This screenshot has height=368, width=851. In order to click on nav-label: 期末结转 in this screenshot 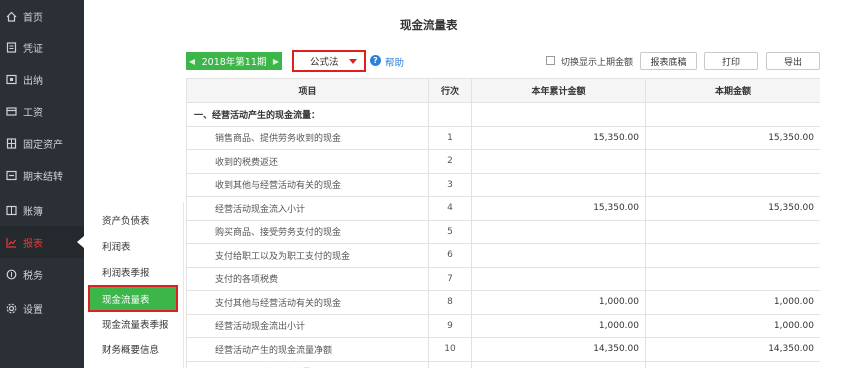, I will do `click(43, 177)`.